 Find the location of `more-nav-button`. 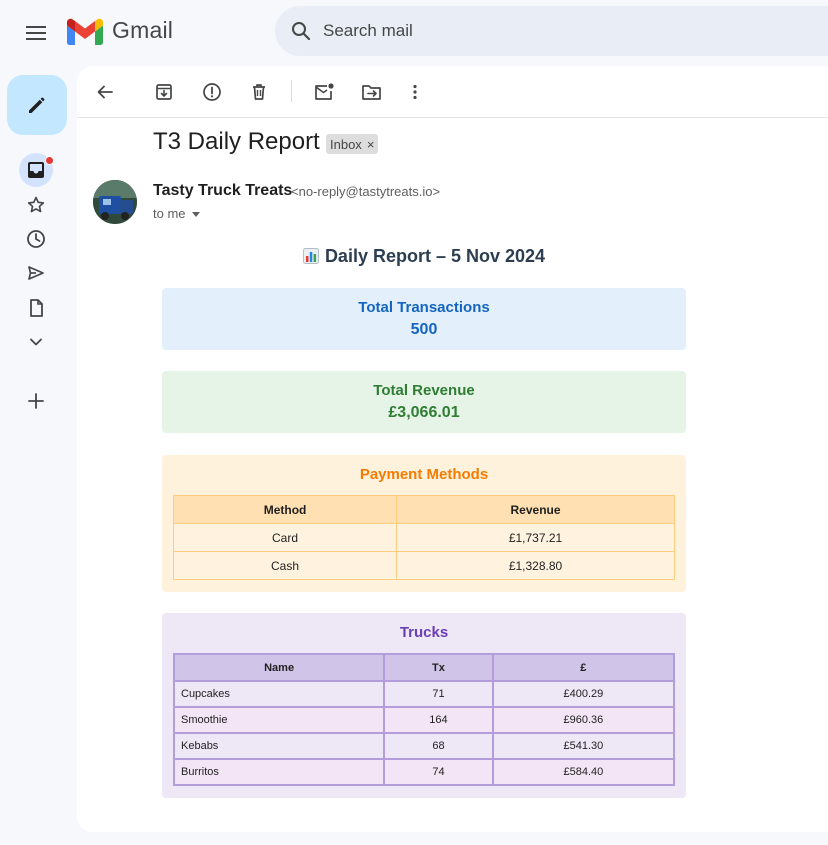

more-nav-button is located at coordinates (36, 342).